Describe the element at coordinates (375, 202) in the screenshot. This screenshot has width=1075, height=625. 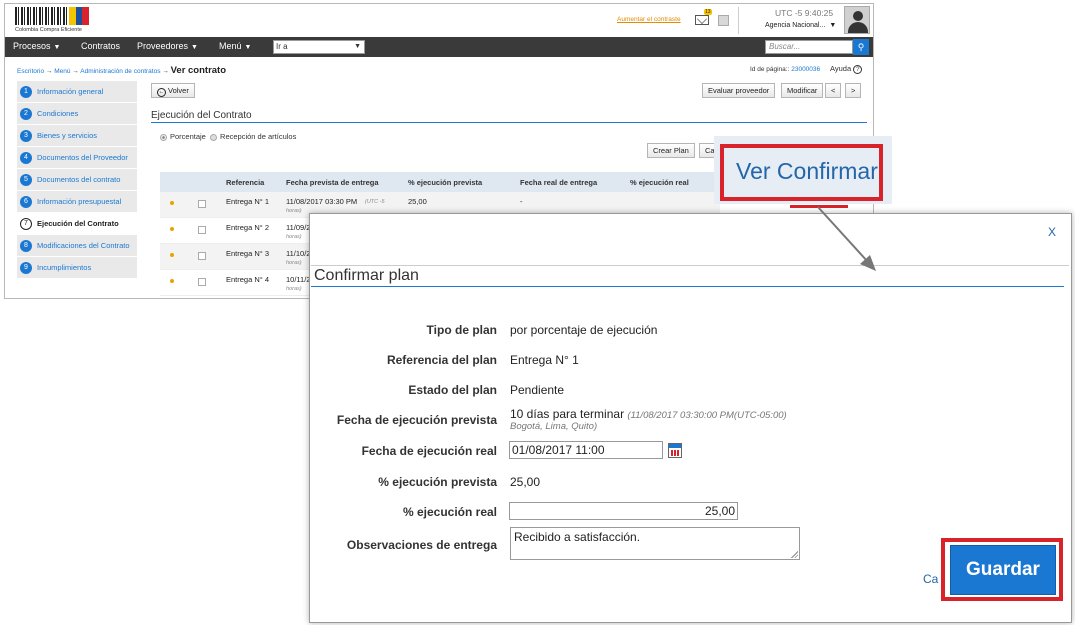
I see `row-tz-note: (UTC -5` at that location.